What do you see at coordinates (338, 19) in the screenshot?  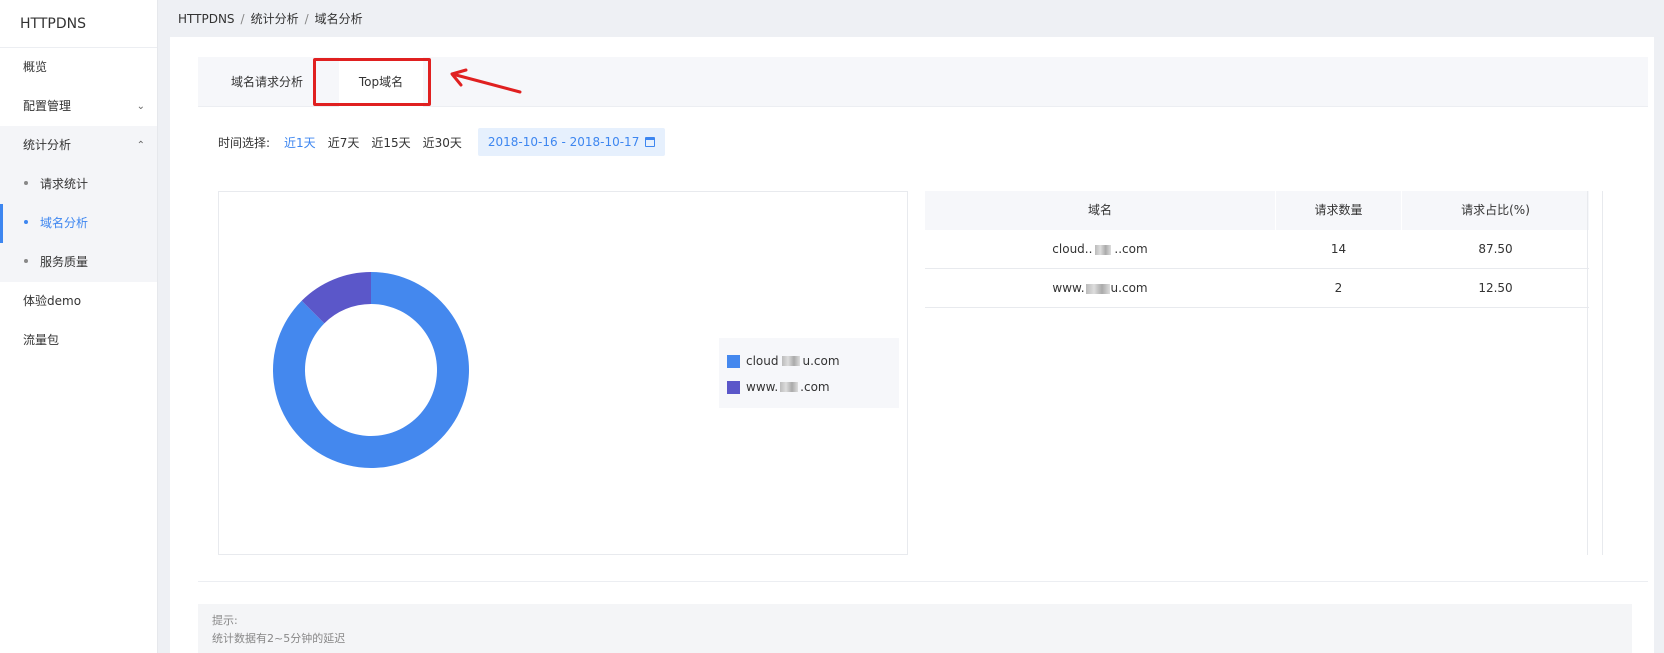 I see `breadcrumb-item-current: 域名分析` at bounding box center [338, 19].